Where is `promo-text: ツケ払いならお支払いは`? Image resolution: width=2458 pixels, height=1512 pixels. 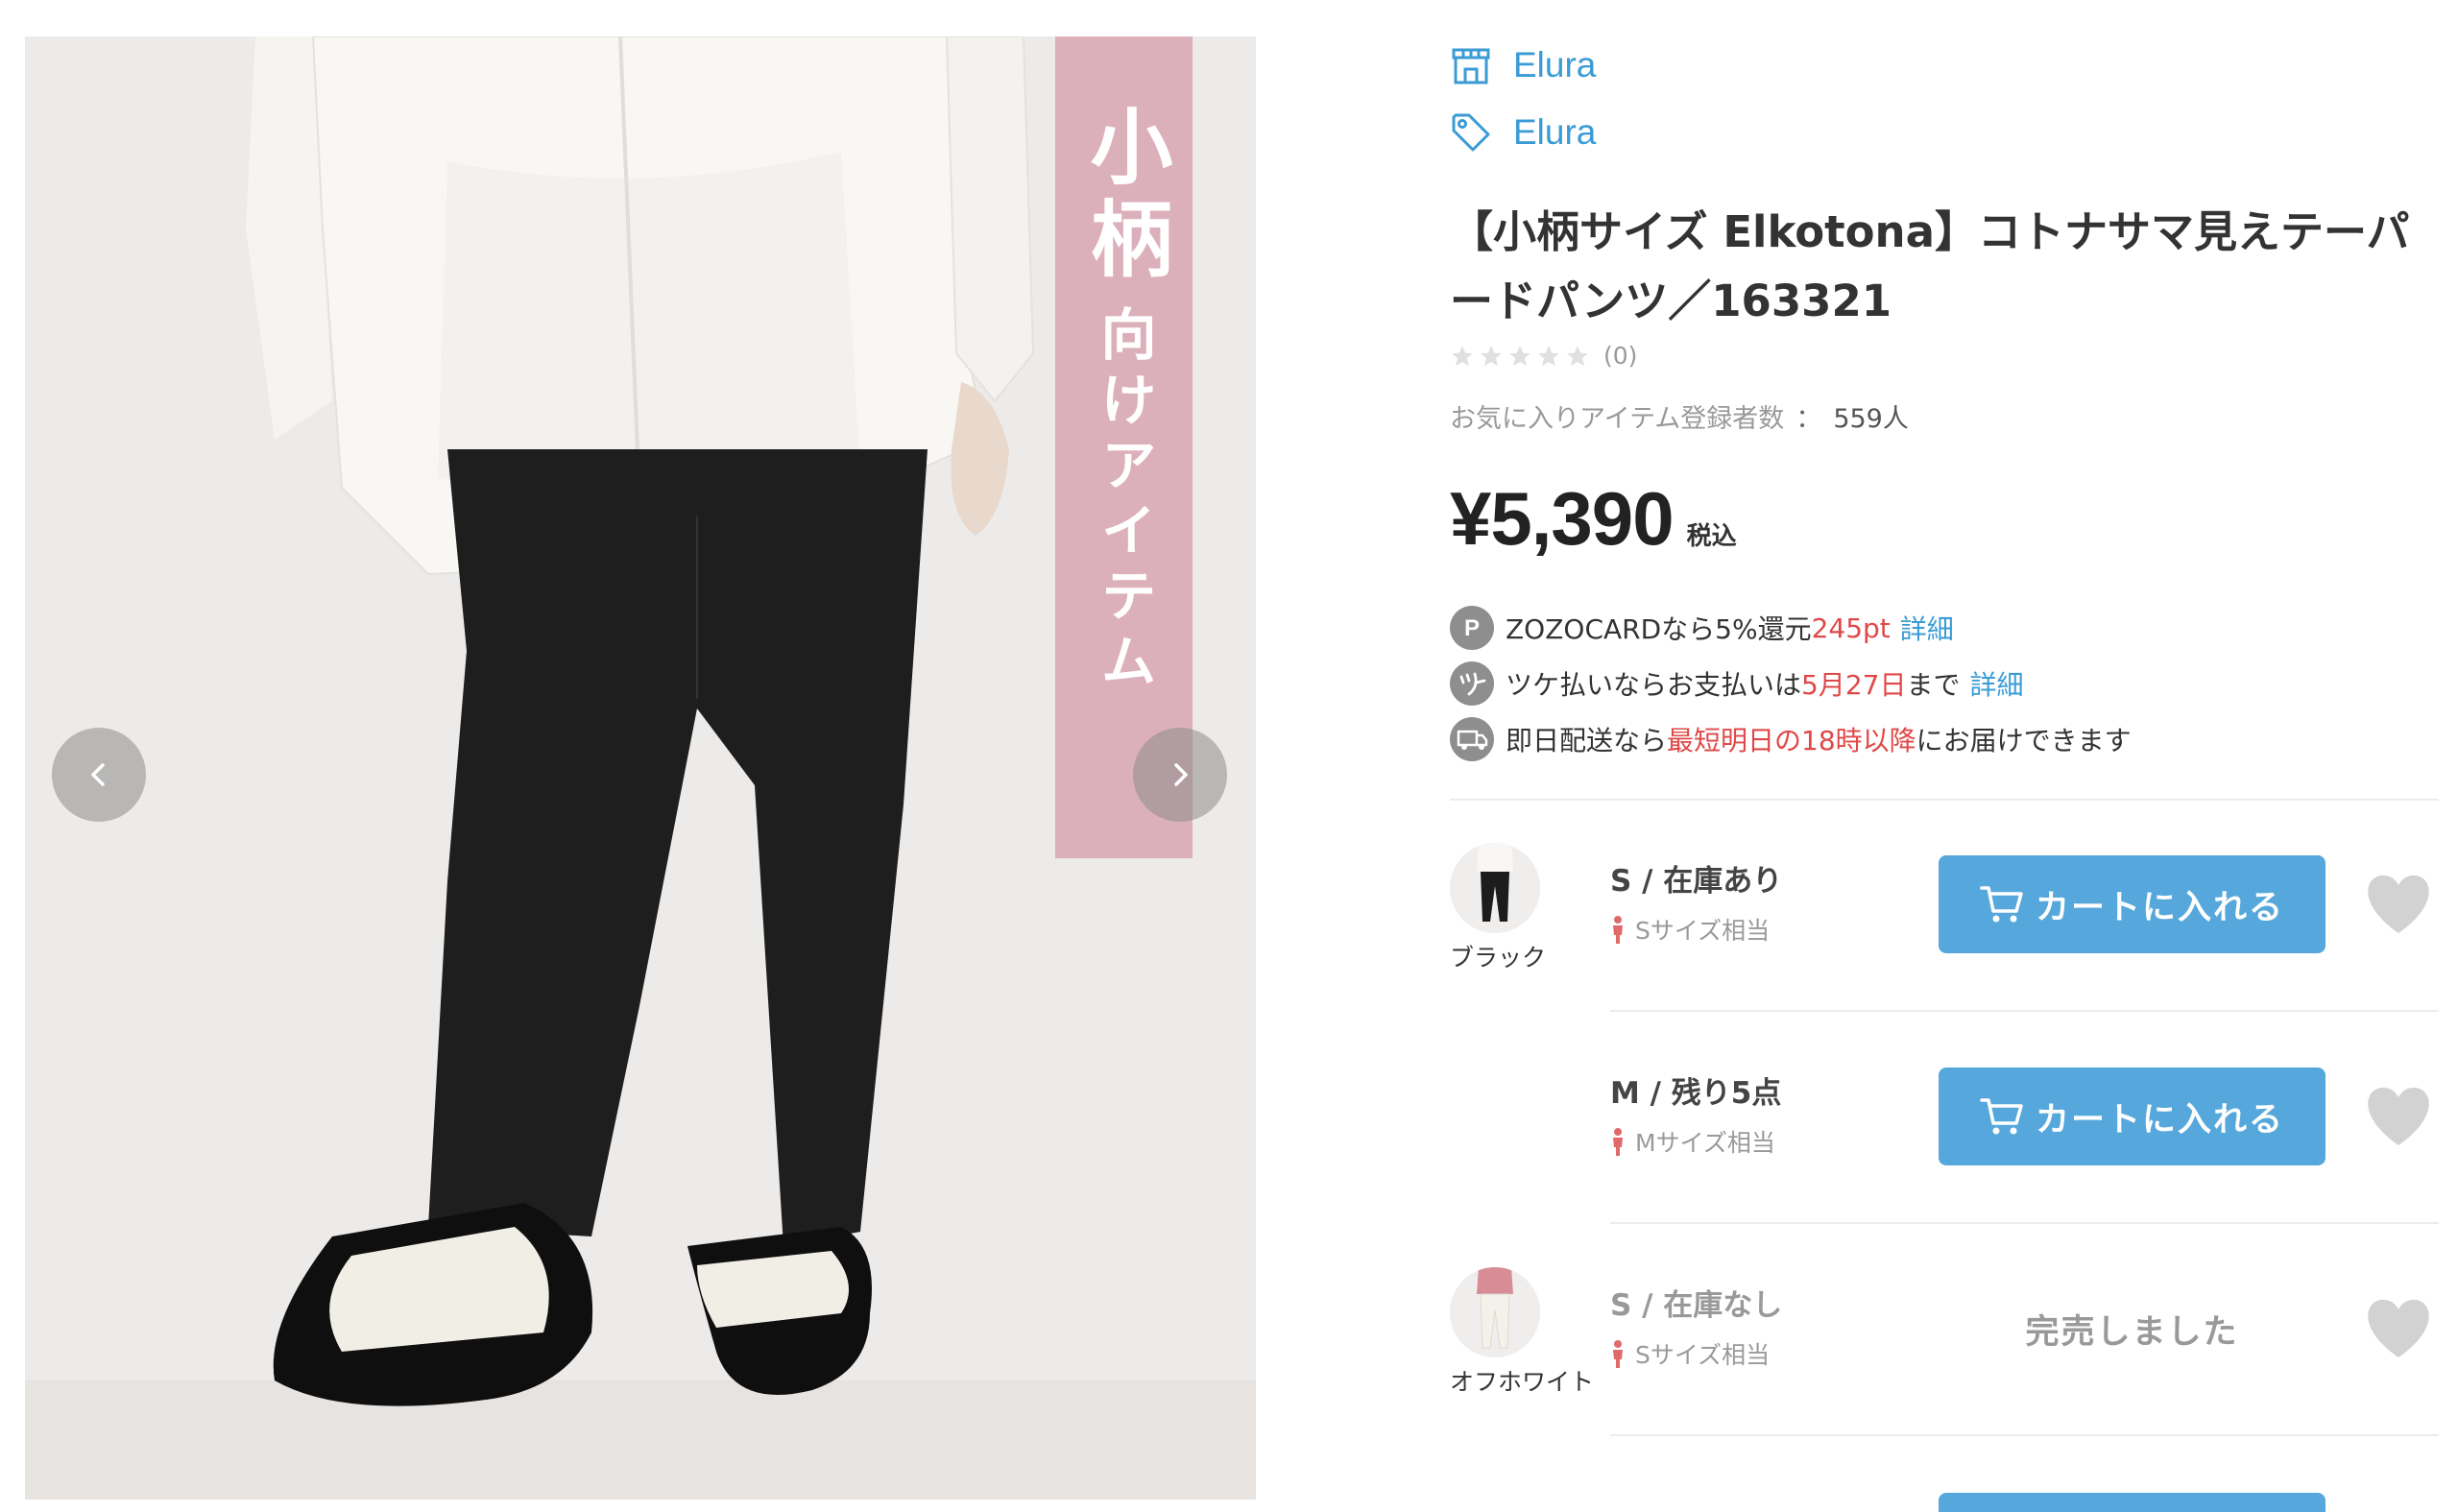 promo-text: ツケ払いならお支払いは is located at coordinates (1654, 685).